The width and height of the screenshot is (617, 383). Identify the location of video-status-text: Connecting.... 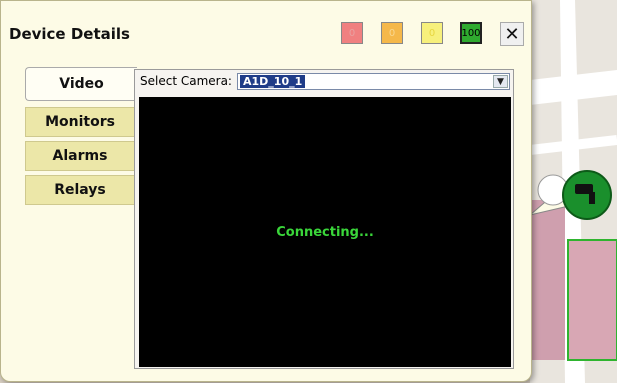
(325, 232).